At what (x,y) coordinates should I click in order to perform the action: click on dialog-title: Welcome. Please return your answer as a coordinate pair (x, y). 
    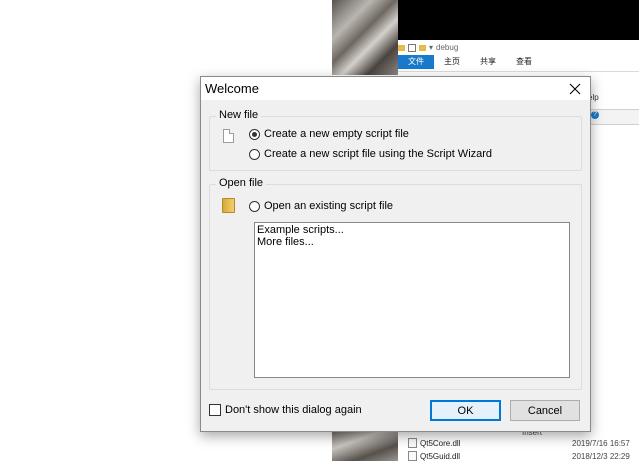
    Looking at the image, I should click on (232, 88).